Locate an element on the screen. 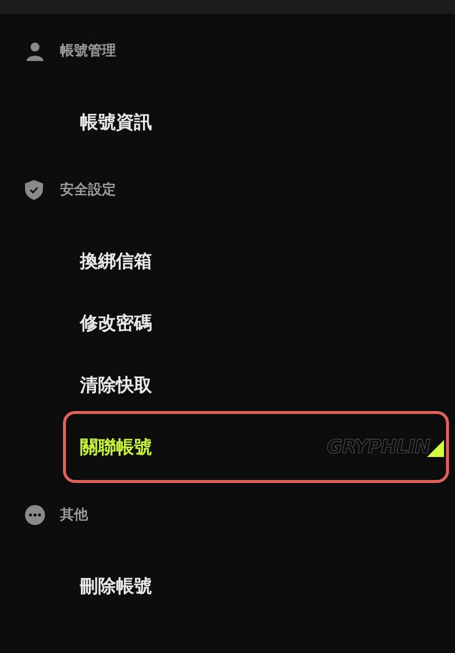 This screenshot has width=455, height=653. menu-item: 清除快取 is located at coordinates (256, 385).